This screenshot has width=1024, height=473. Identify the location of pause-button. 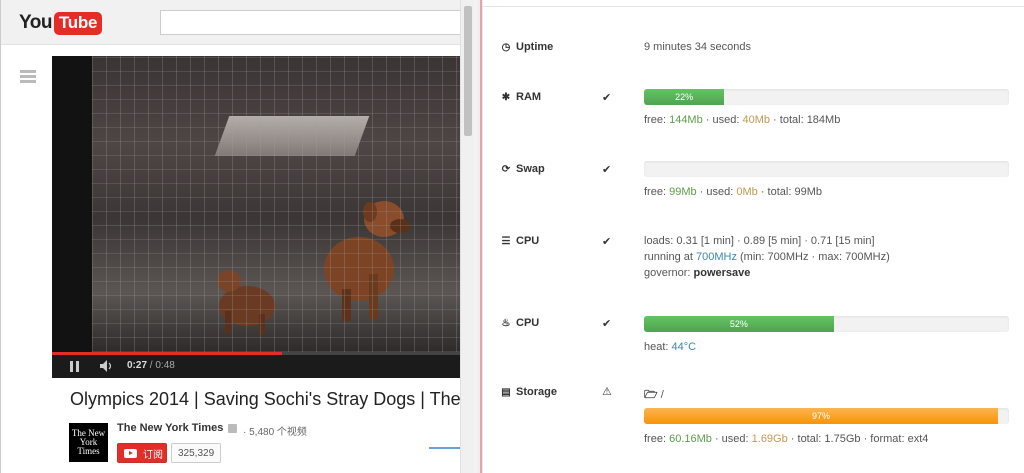
(75, 366).